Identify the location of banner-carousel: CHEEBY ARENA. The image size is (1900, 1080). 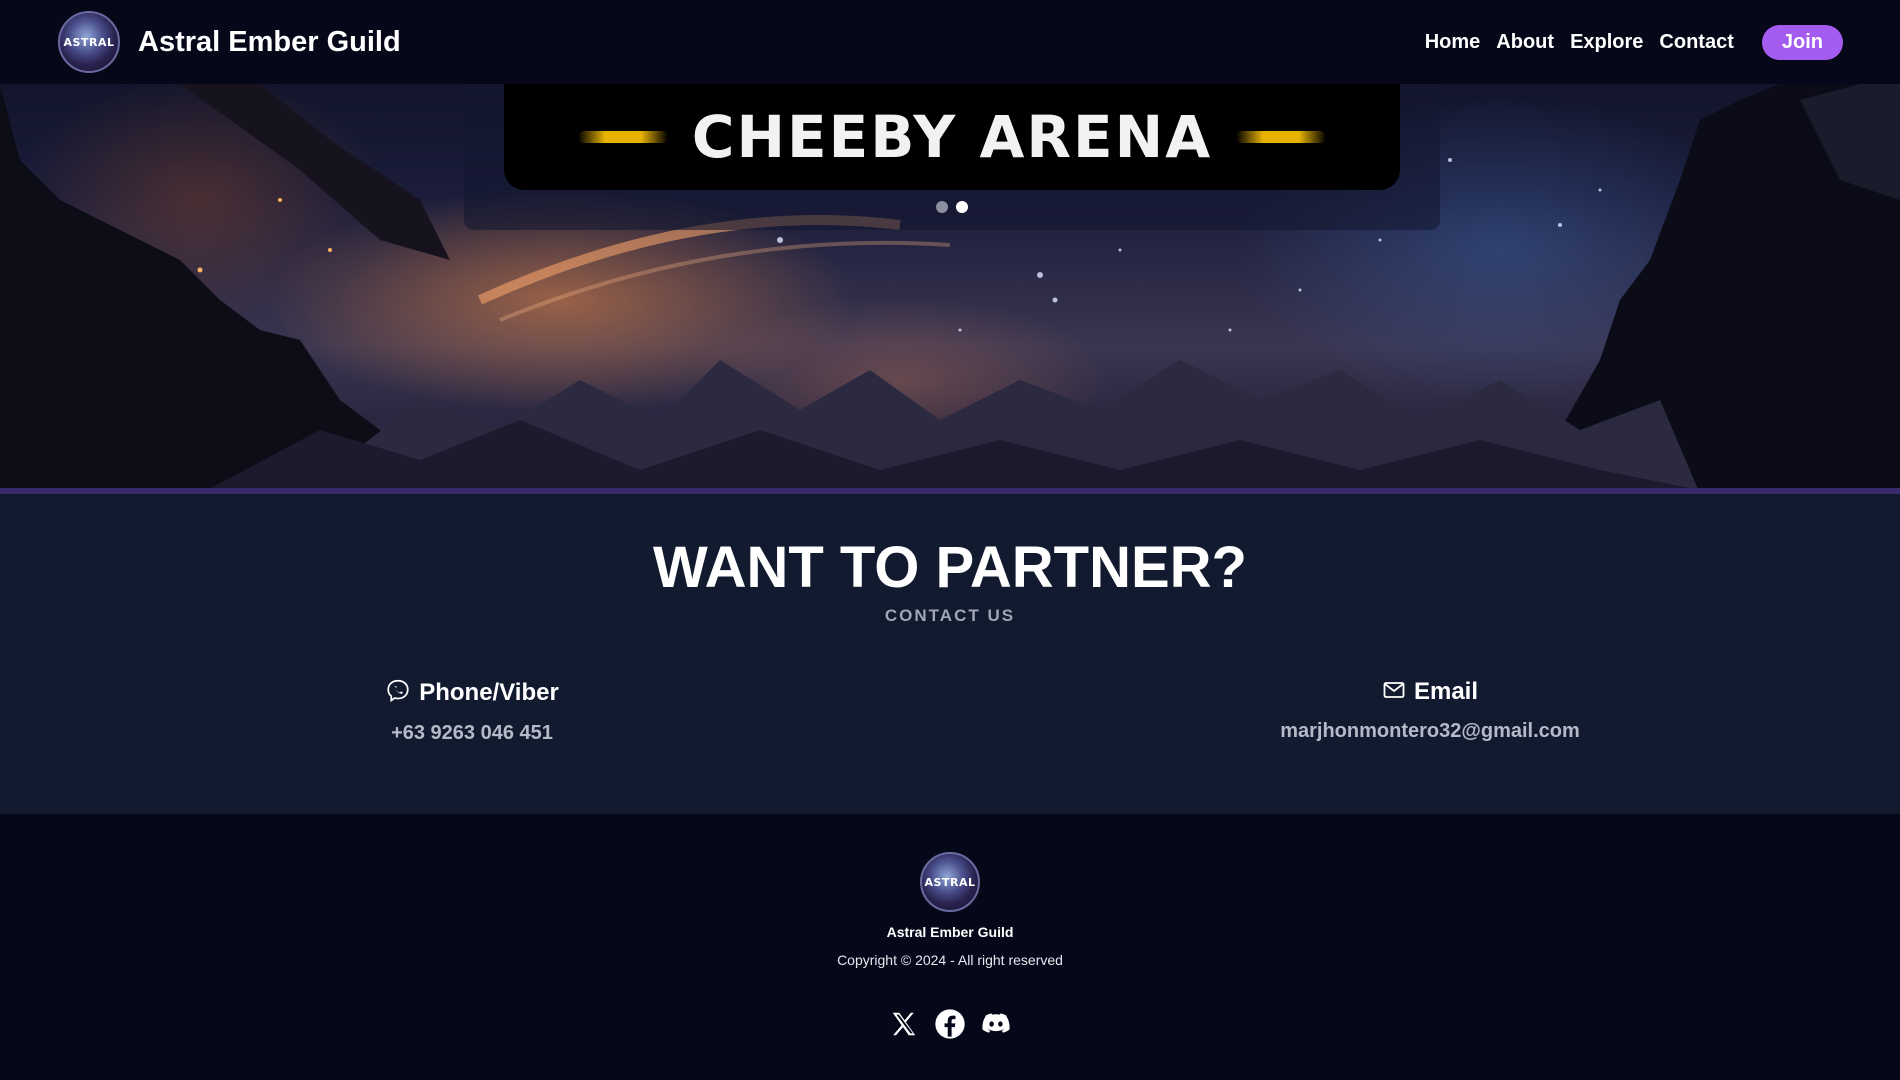
(952, 157).